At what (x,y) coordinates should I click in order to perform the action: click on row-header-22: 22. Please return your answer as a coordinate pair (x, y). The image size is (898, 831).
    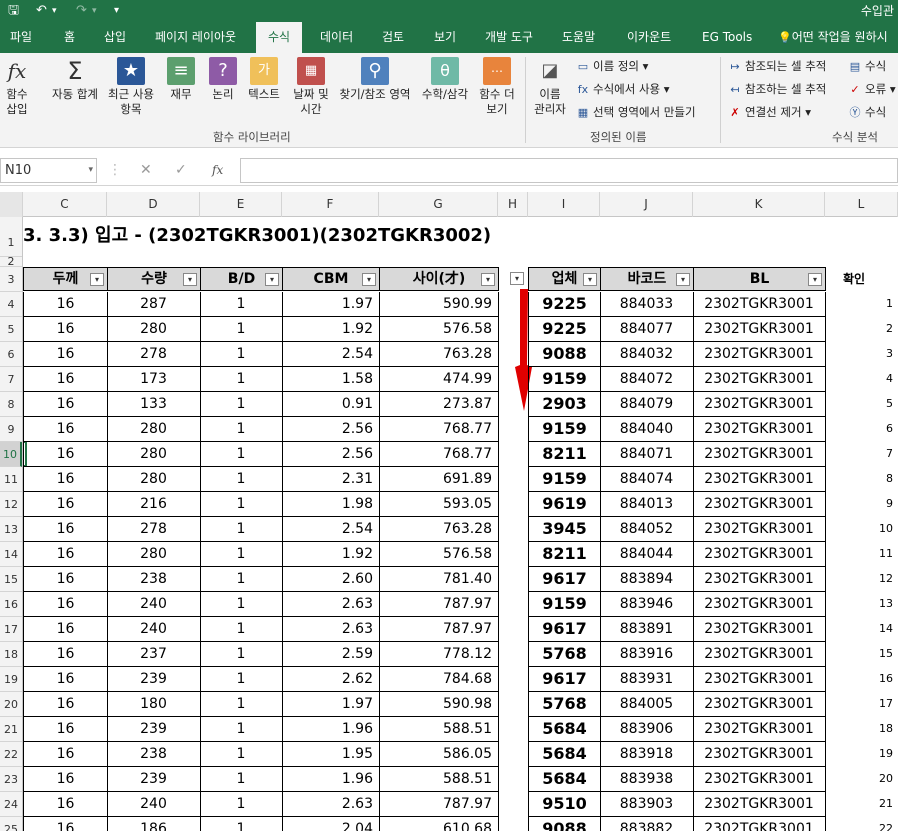
    Looking at the image, I should click on (11, 754).